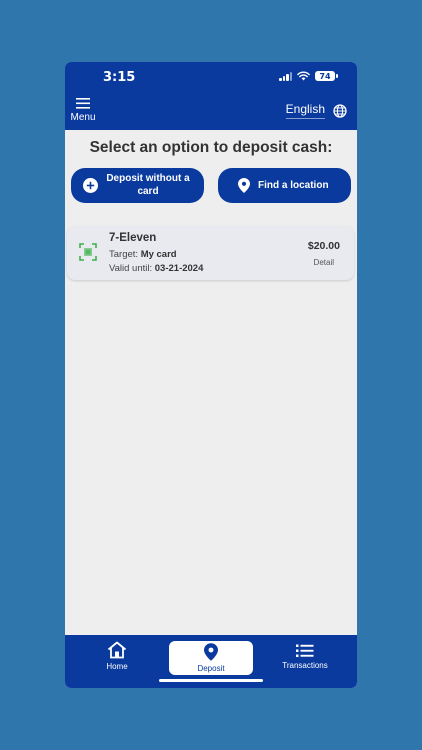  I want to click on list-icon, so click(305, 650).